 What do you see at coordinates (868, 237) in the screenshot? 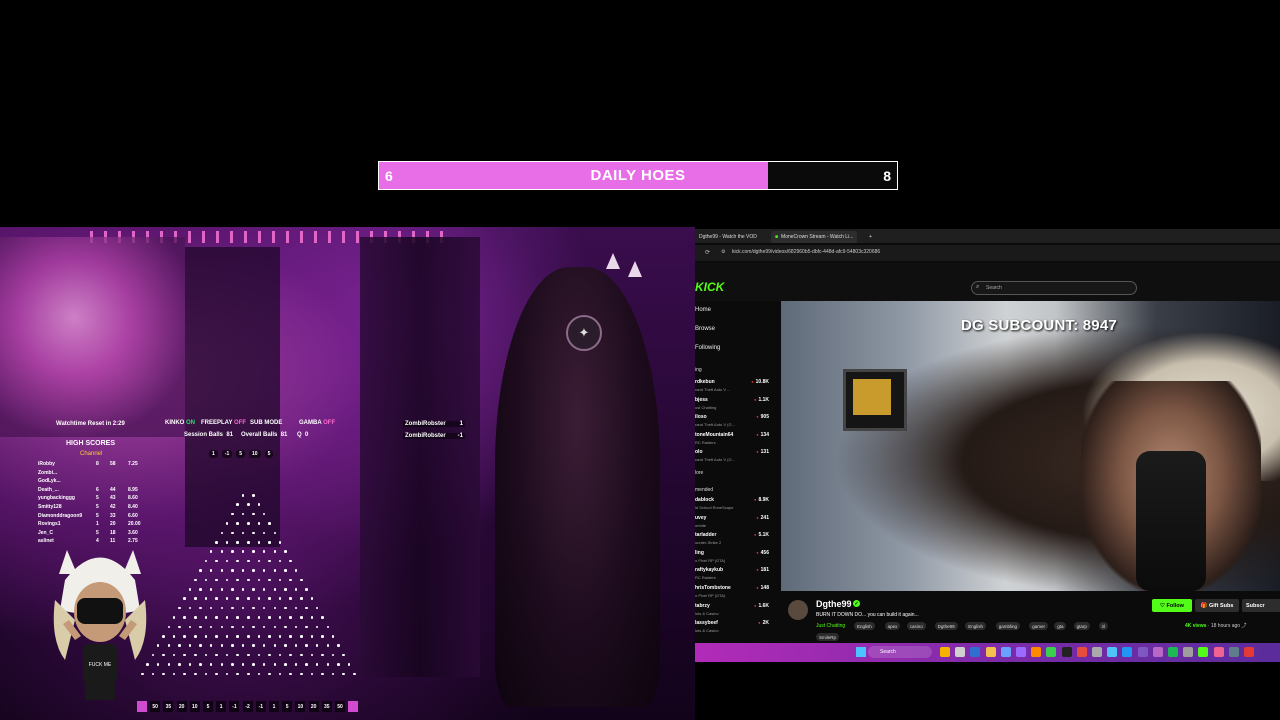
I see `new-tab-button: +` at bounding box center [868, 237].